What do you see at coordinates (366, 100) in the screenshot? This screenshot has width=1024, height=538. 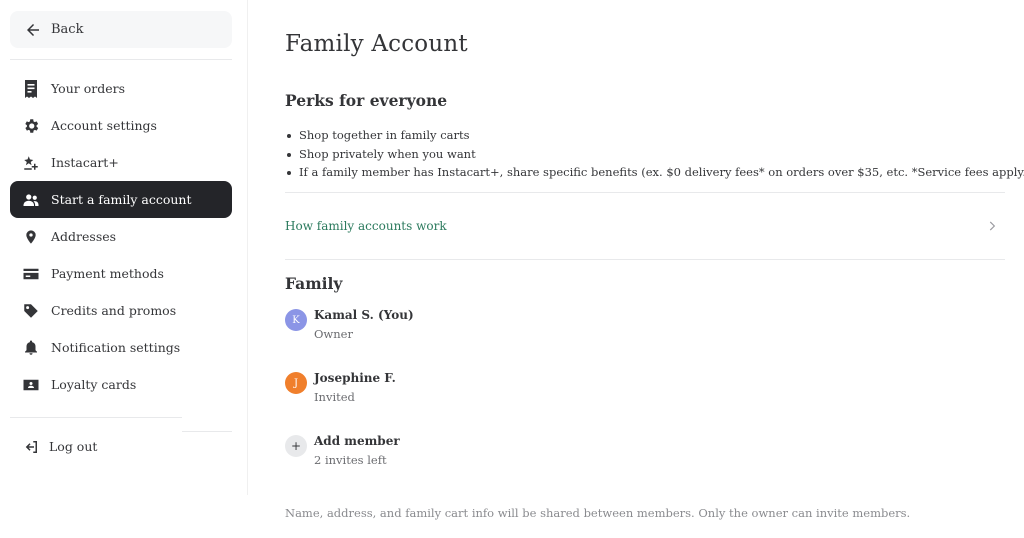 I see `perks-heading: Perks for everyone` at bounding box center [366, 100].